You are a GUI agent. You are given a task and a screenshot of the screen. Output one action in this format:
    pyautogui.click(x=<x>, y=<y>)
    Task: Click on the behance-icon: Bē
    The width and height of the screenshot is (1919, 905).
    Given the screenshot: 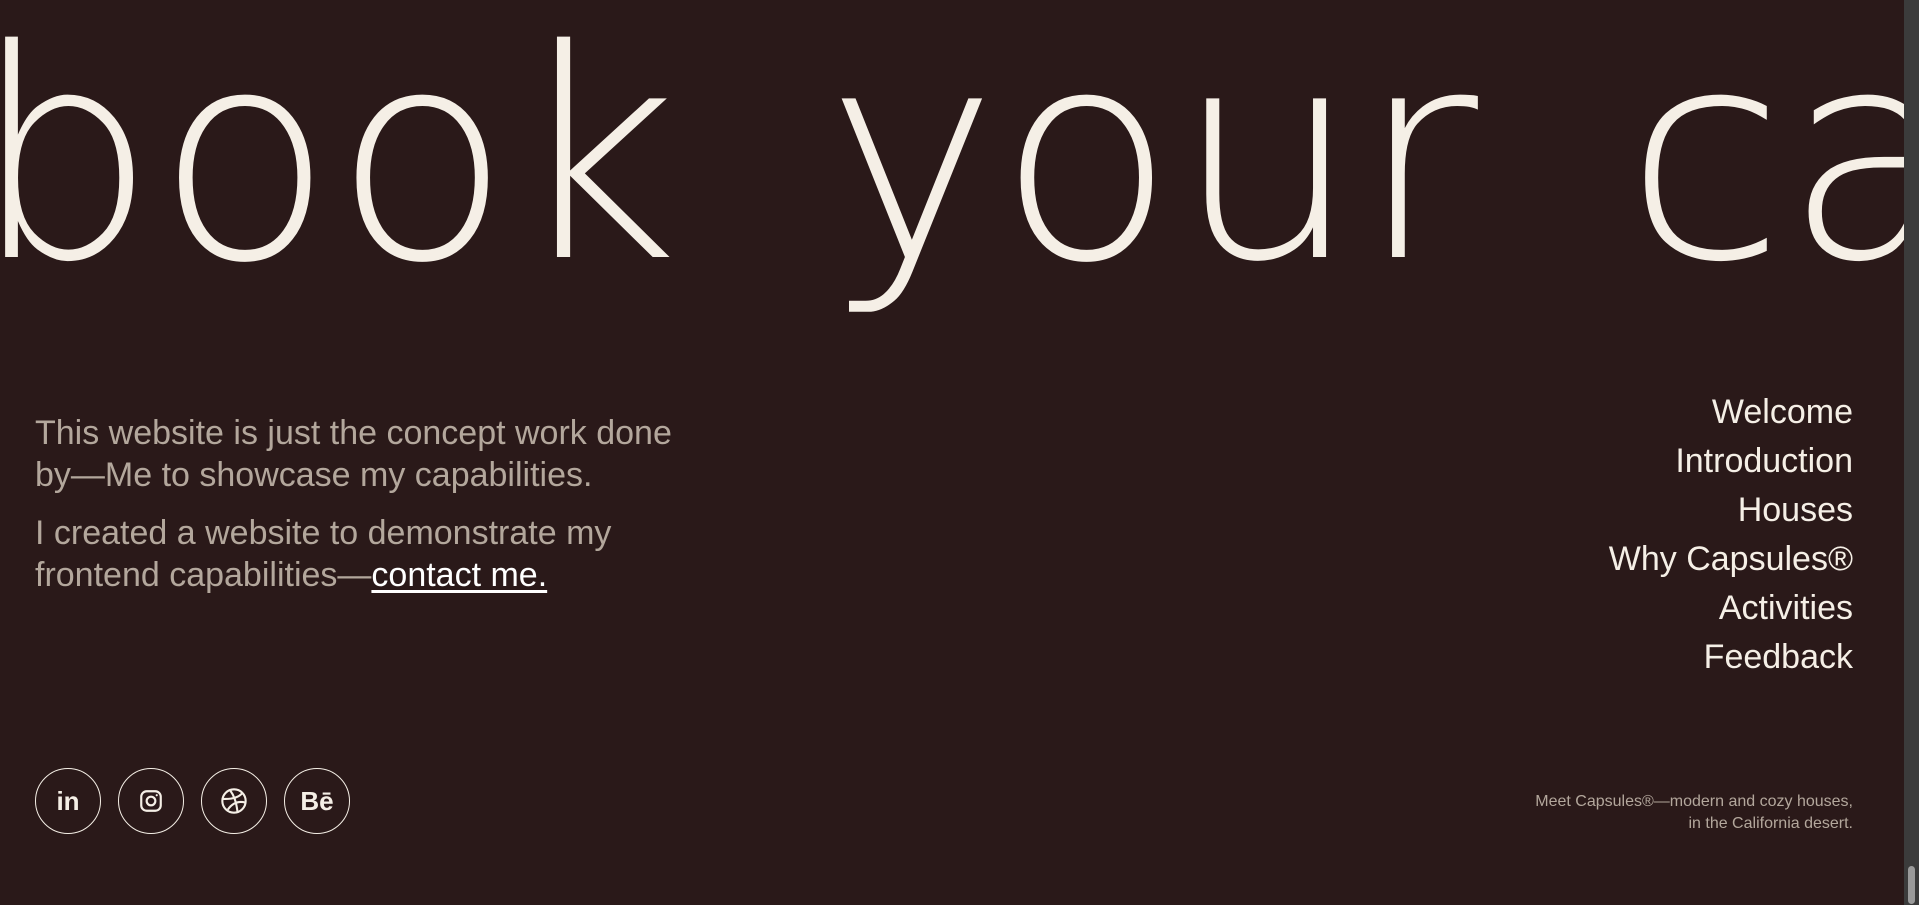 What is the action you would take?
    pyautogui.click(x=317, y=800)
    